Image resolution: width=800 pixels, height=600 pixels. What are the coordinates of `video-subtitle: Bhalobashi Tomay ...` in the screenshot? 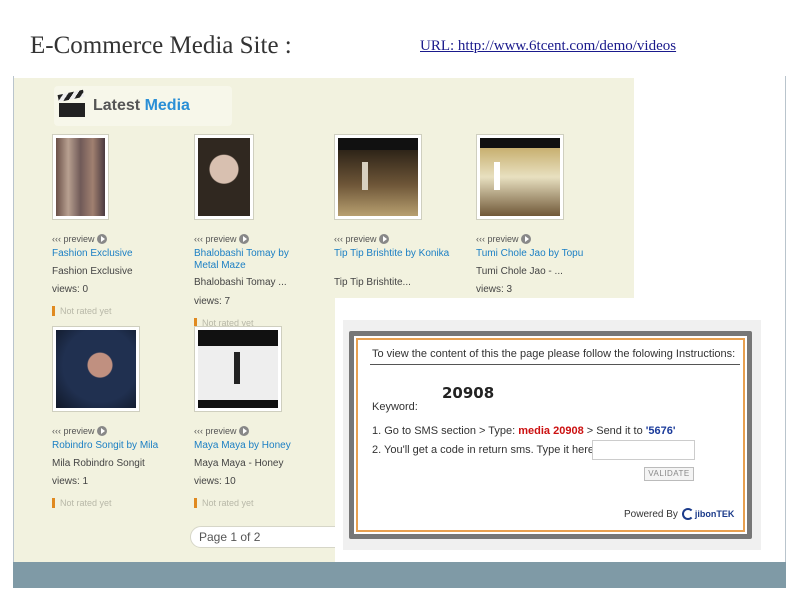 It's located at (240, 282).